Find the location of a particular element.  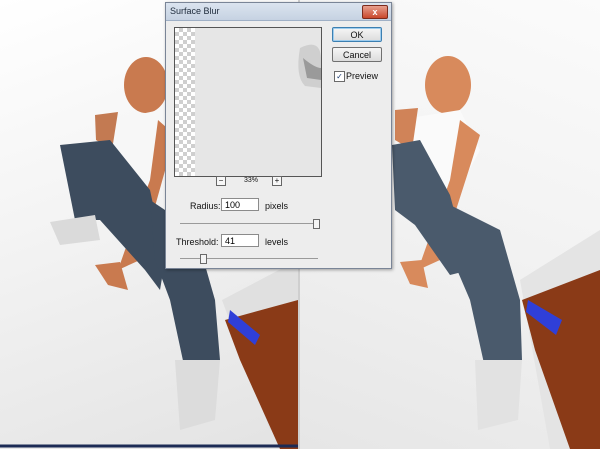

preview-checkbox: ✓ is located at coordinates (339, 76).